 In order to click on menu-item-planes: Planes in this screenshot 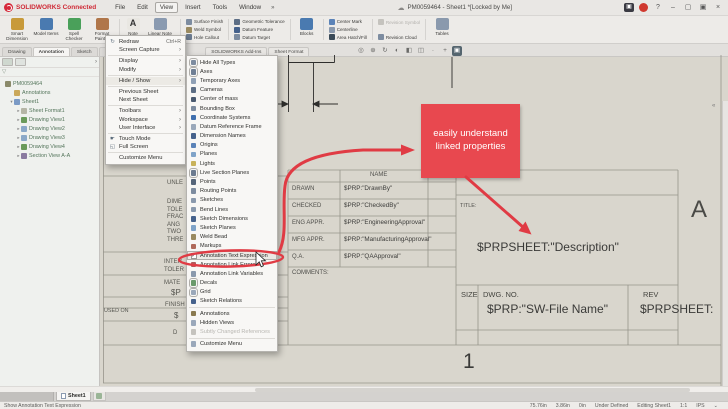, I will do `click(232, 154)`.